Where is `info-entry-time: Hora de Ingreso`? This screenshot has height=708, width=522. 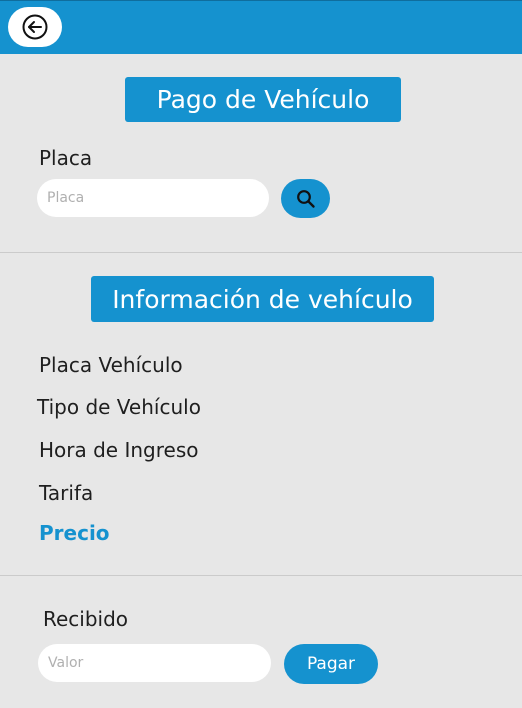
info-entry-time: Hora de Ingreso is located at coordinates (119, 450).